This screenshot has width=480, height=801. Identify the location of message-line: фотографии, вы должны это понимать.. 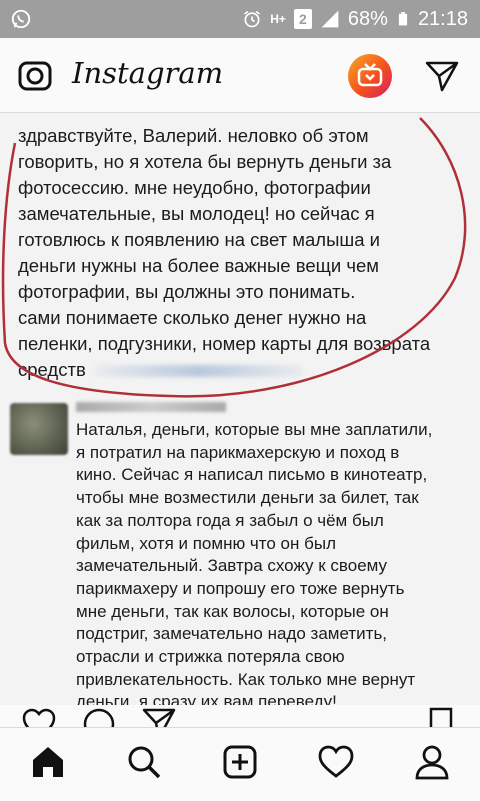
(187, 291).